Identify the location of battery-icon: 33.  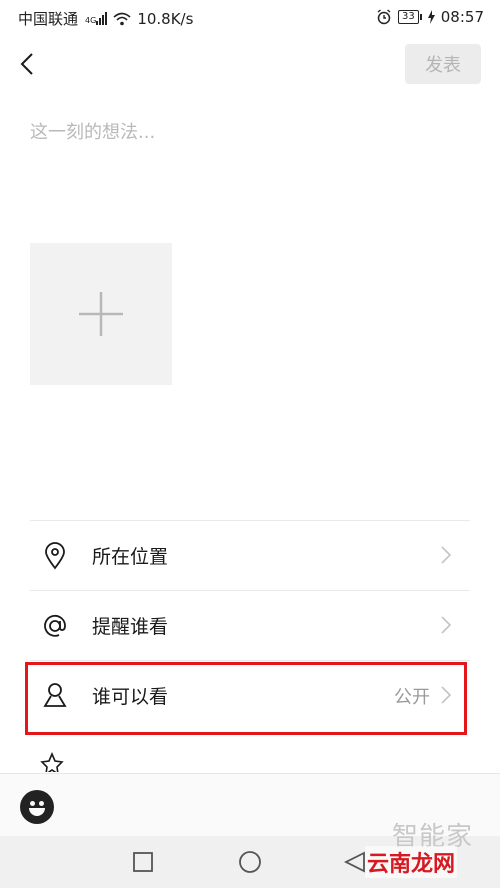
(410, 17).